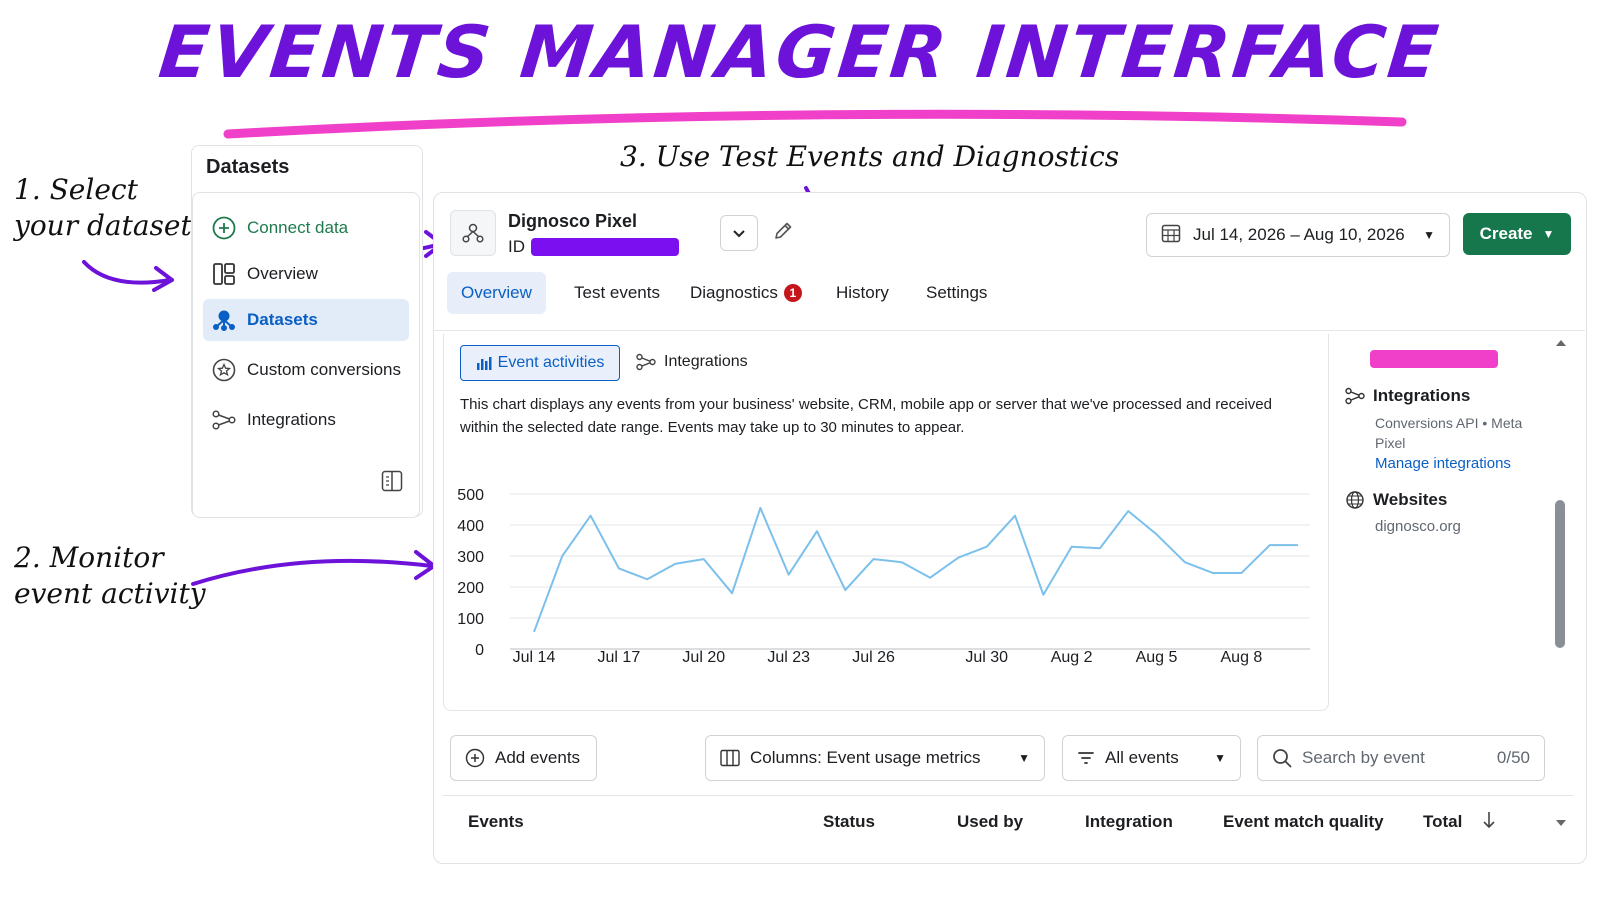  What do you see at coordinates (470, 588) in the screenshot?
I see `y-tick-label: 200` at bounding box center [470, 588].